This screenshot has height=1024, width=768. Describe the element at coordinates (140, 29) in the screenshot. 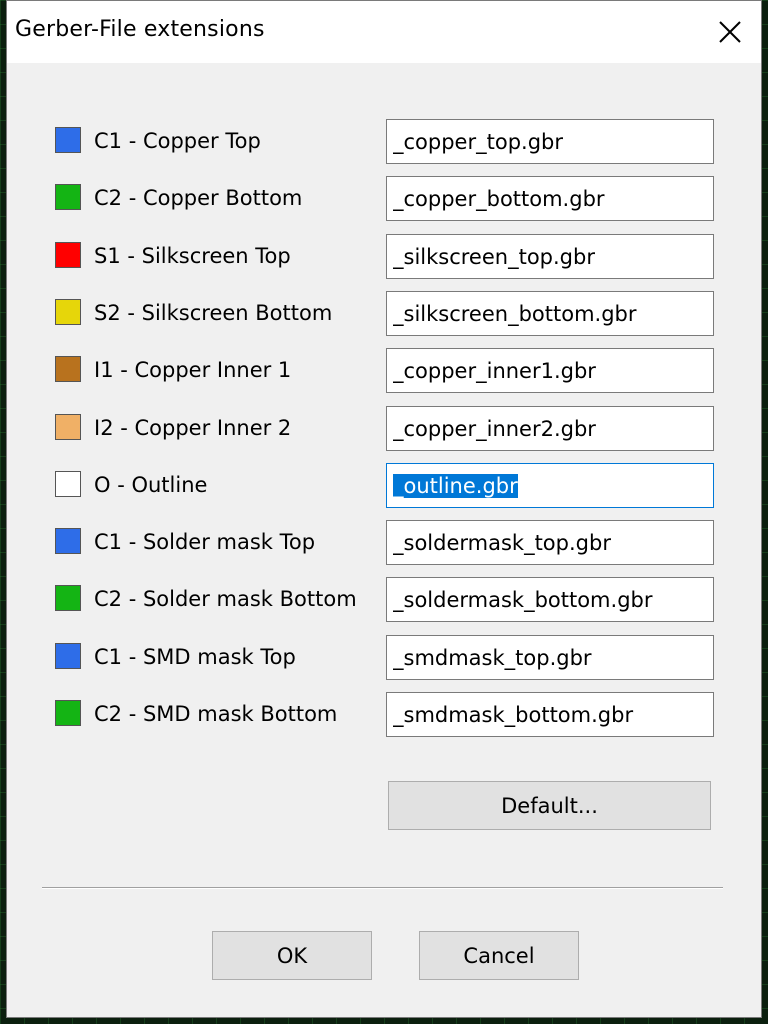

I see `dialog-title: Gerber-File extensions` at that location.